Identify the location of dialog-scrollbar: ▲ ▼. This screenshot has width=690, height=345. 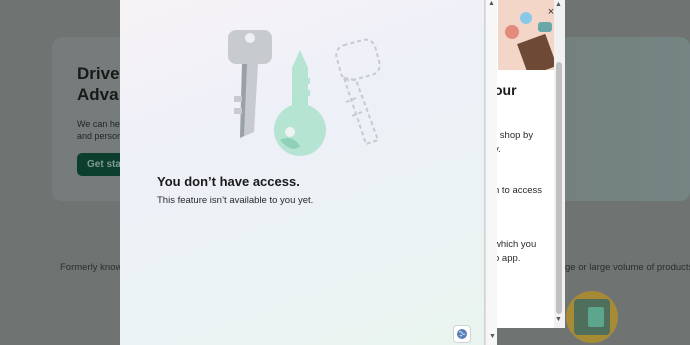
(491, 172).